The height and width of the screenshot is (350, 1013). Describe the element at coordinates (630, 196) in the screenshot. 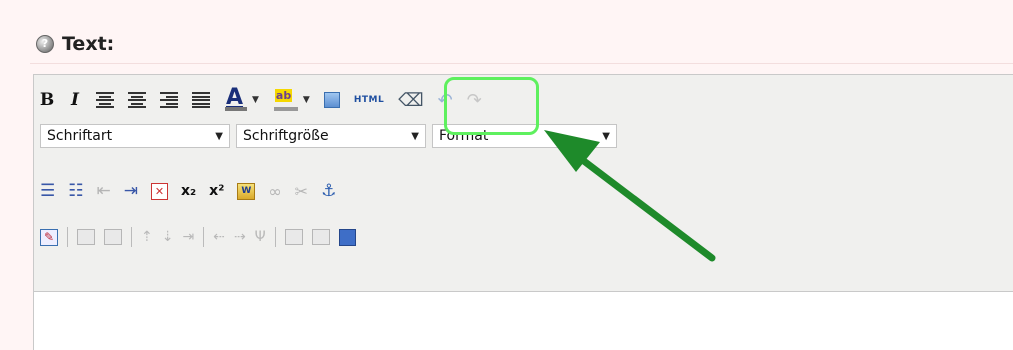

I see `annotation-arrow-icon` at that location.